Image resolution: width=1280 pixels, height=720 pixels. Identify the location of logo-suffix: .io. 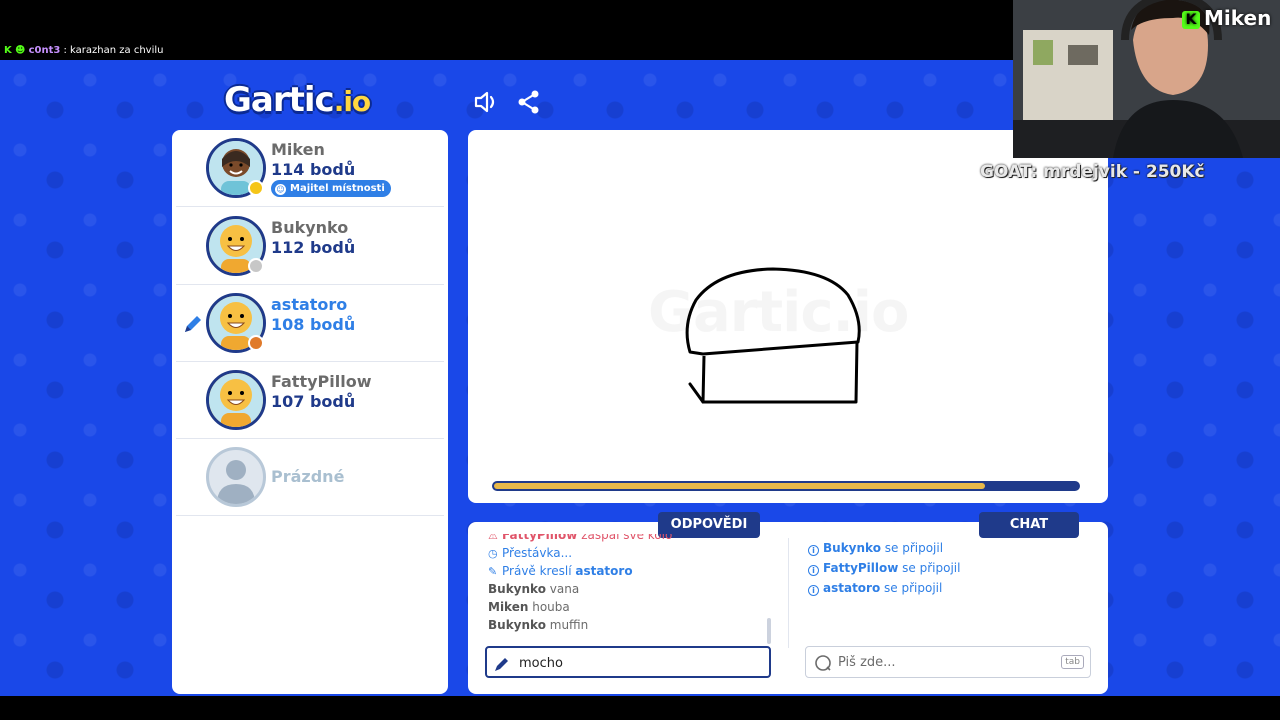
(352, 101).